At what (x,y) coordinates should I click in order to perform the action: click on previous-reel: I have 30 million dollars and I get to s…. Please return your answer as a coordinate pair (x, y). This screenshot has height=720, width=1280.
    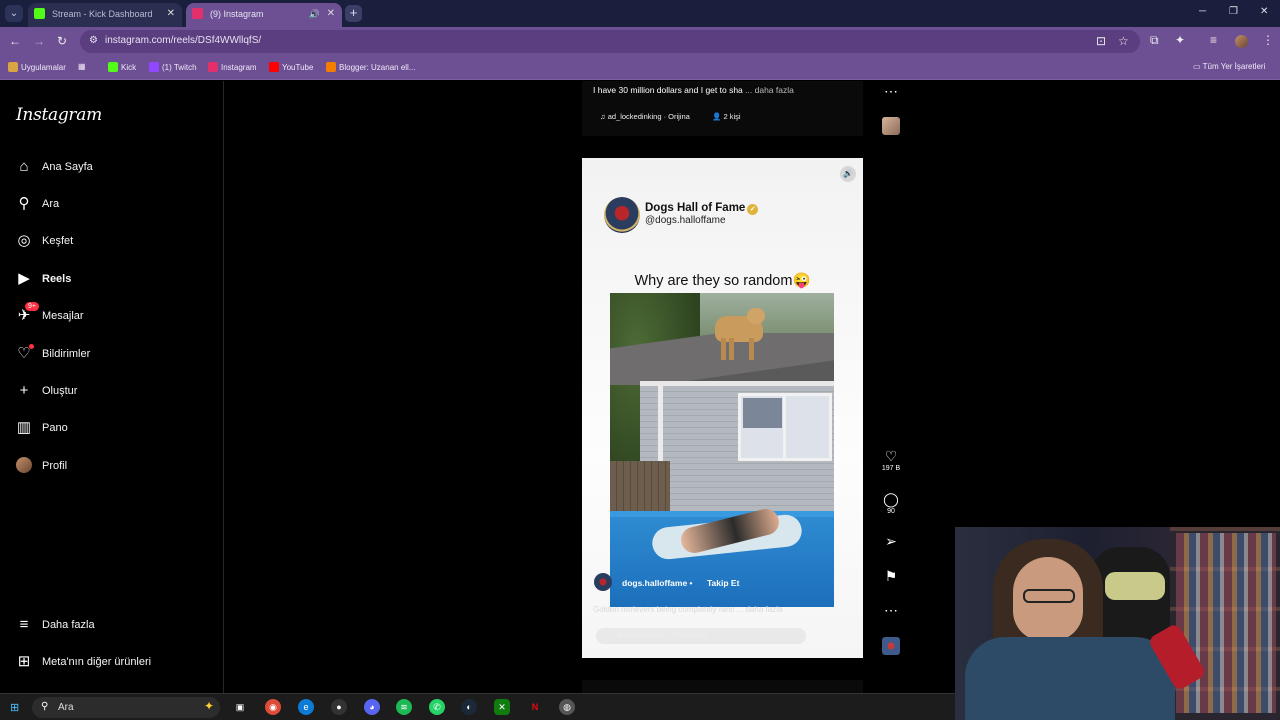
    Looking at the image, I should click on (722, 108).